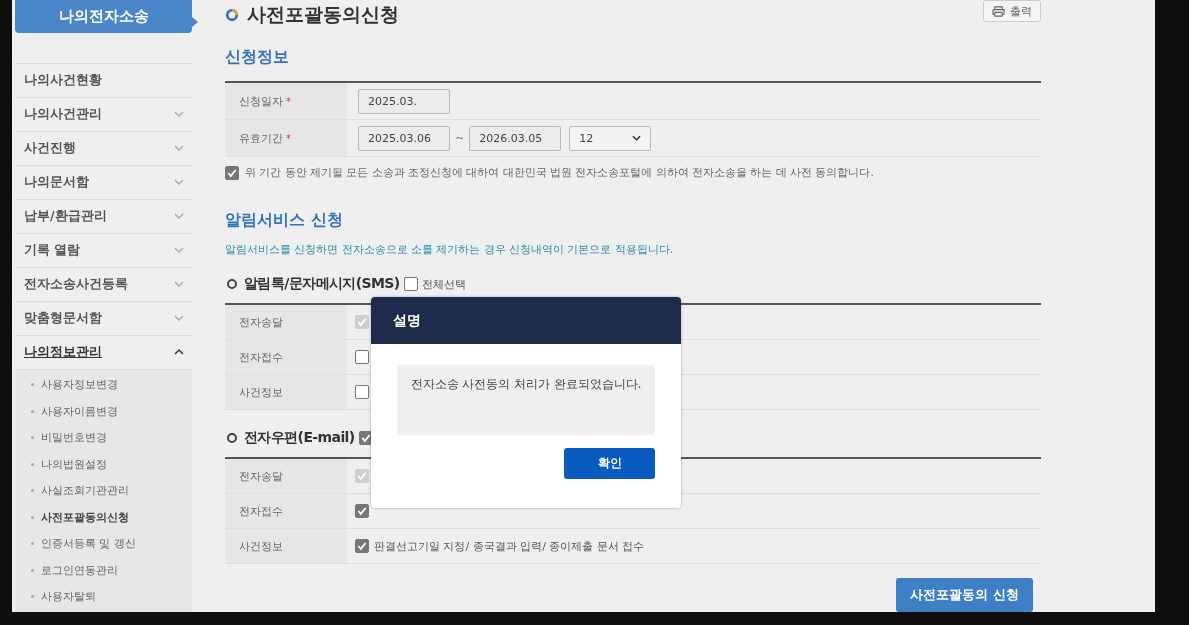  Describe the element at coordinates (509, 546) in the screenshot. I see `option-label: 판결선고기일 지정/ 종국결과 입력/ 종이제출 문서 접수` at that location.